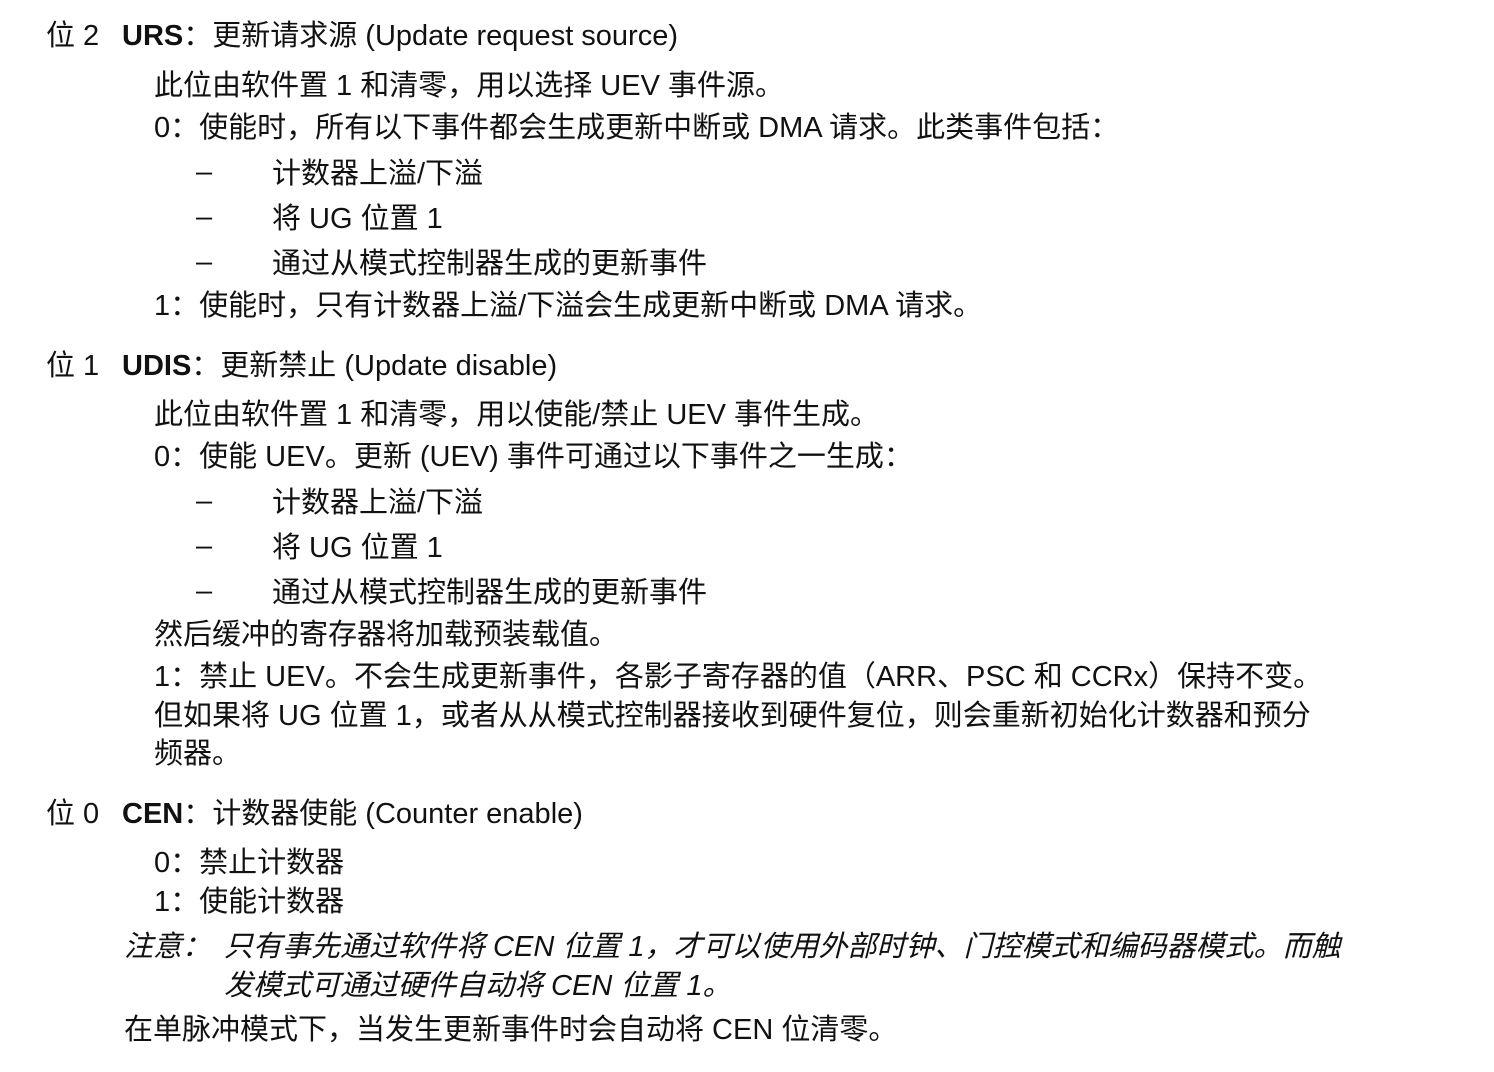 The image size is (1494, 1072). Describe the element at coordinates (490, 593) in the screenshot. I see `bit1-bullet-3: 通过从模式控制器生成的更新事件` at that location.